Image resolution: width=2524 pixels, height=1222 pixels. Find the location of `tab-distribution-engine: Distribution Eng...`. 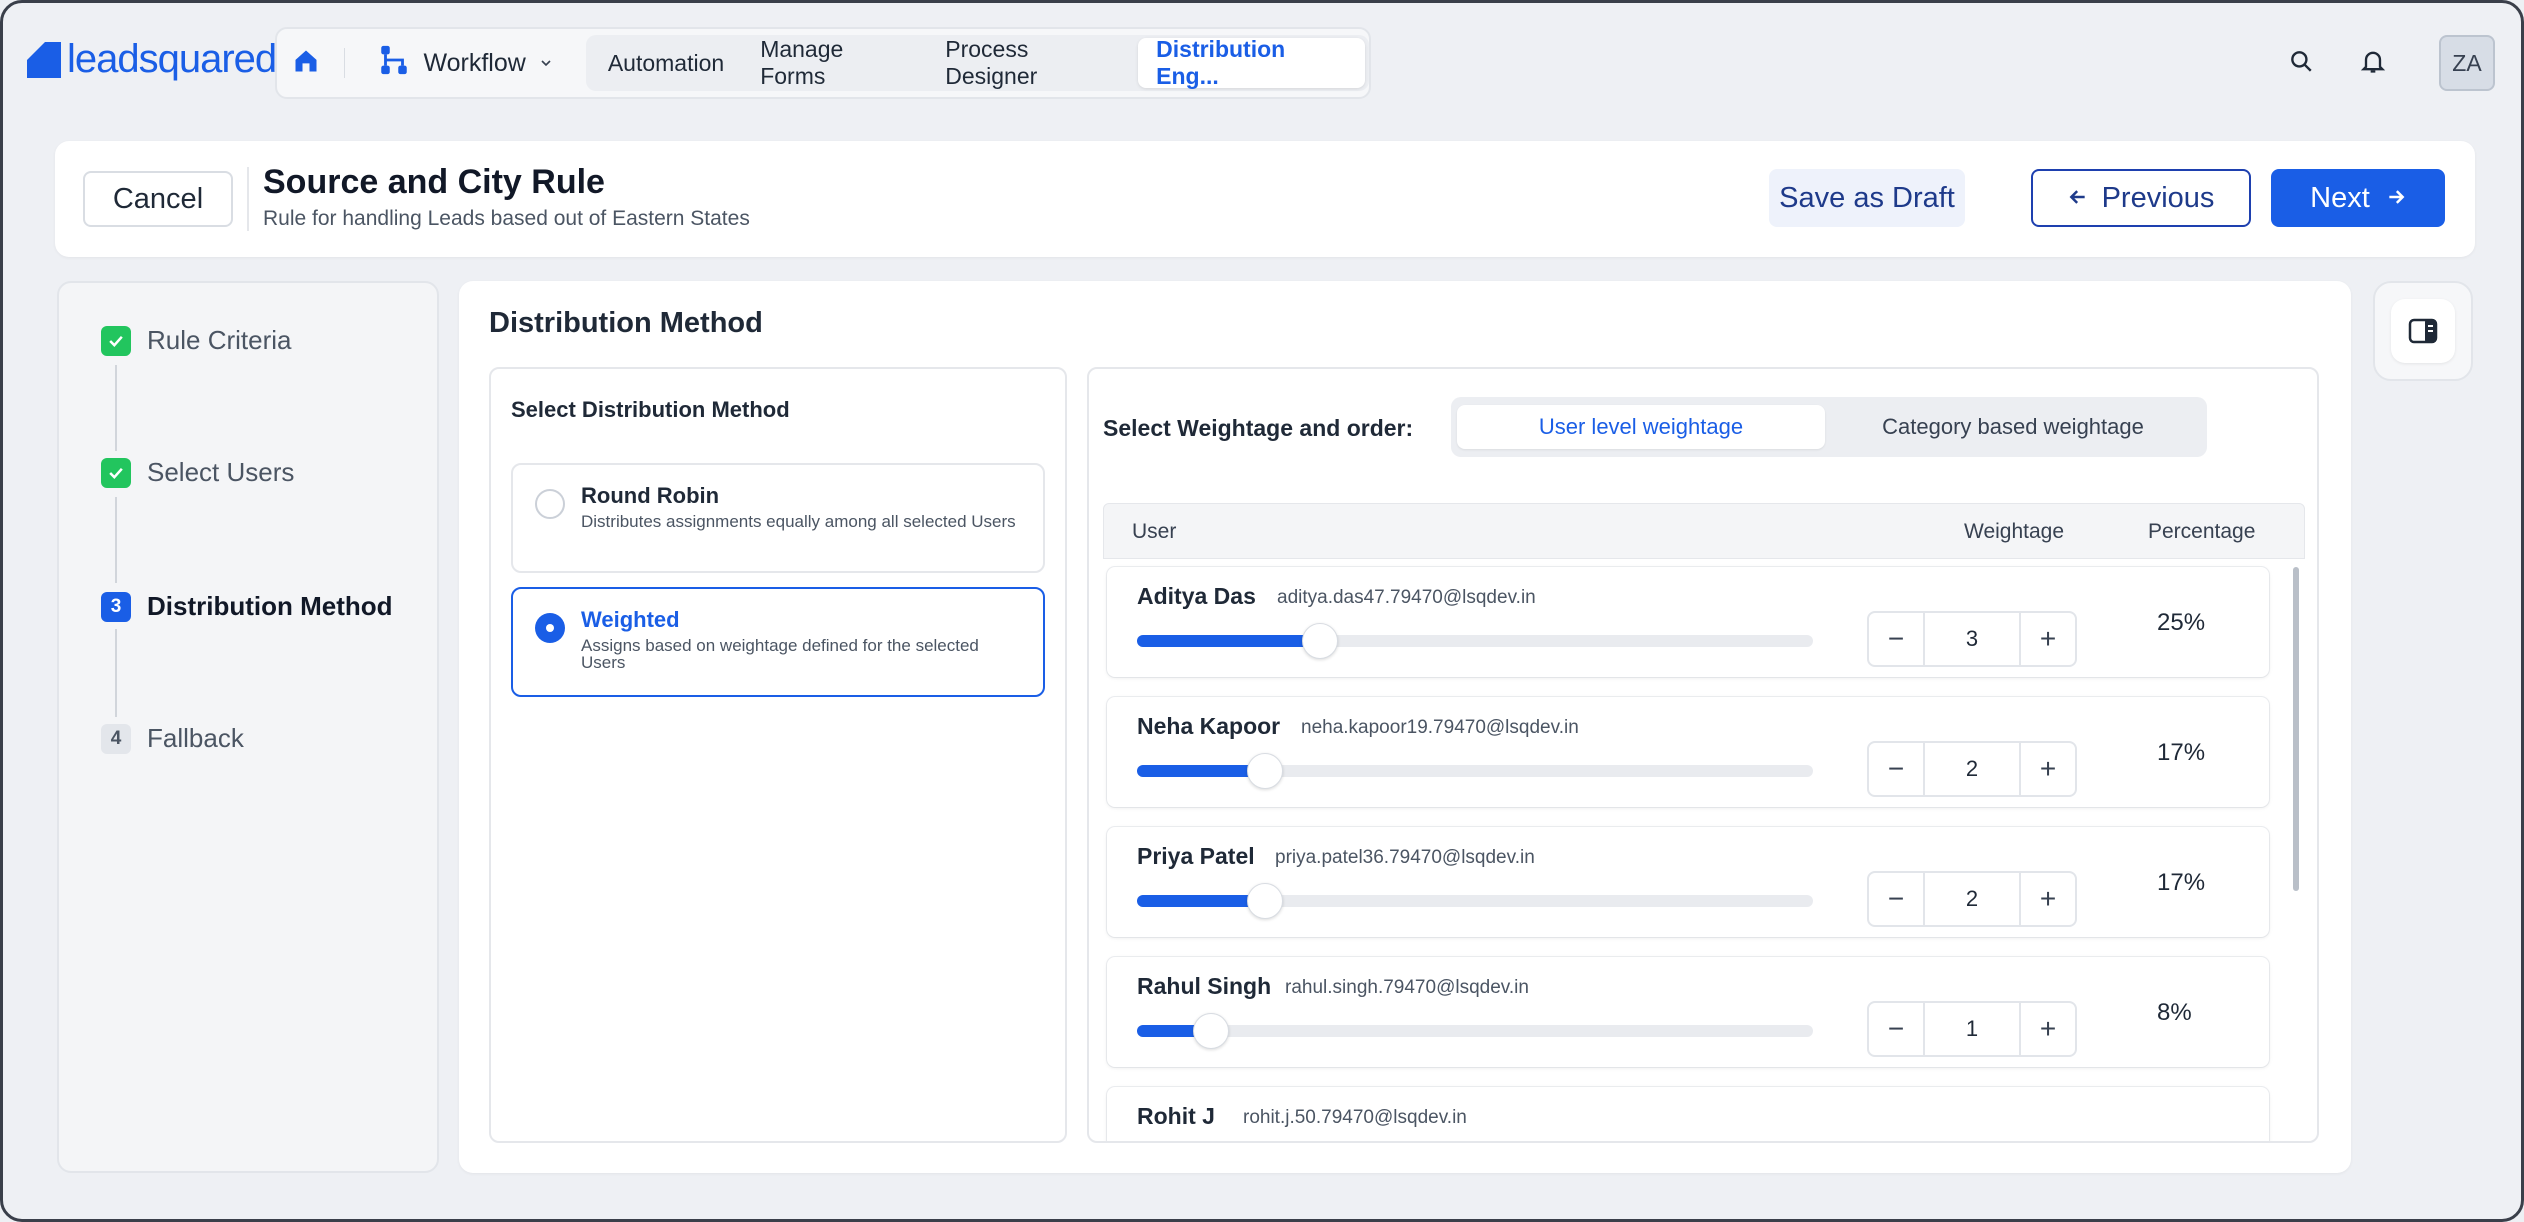

tab-distribution-engine: Distribution Eng... is located at coordinates (1251, 62).